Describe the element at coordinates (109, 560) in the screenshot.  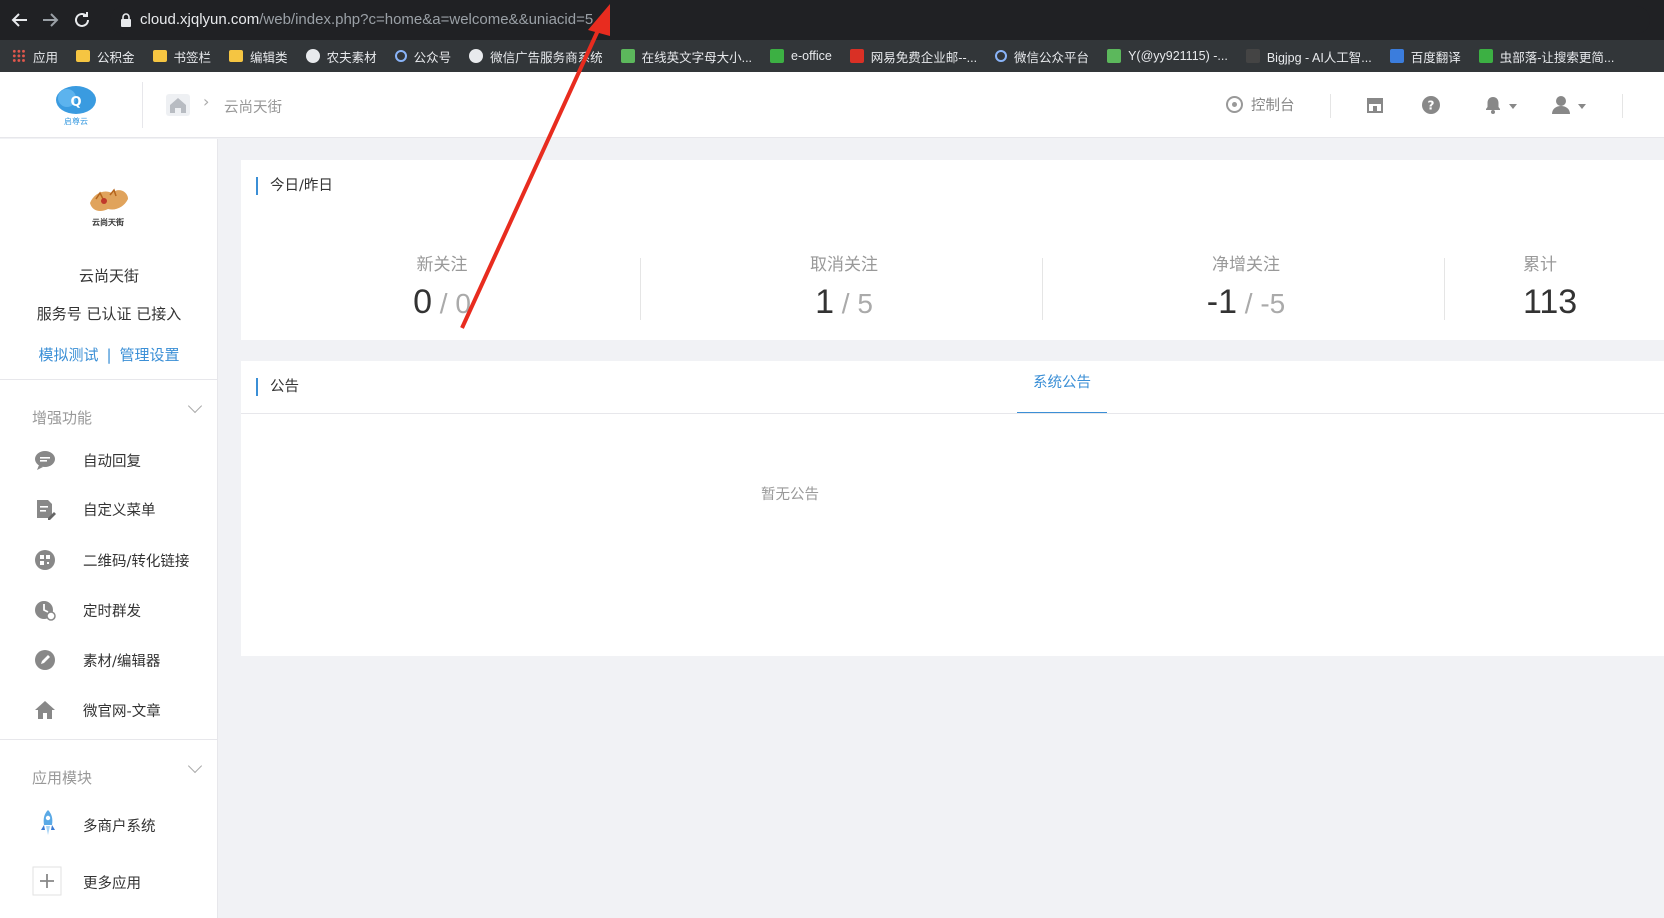
I see `sidebar-item: 二维码/转化链接` at that location.